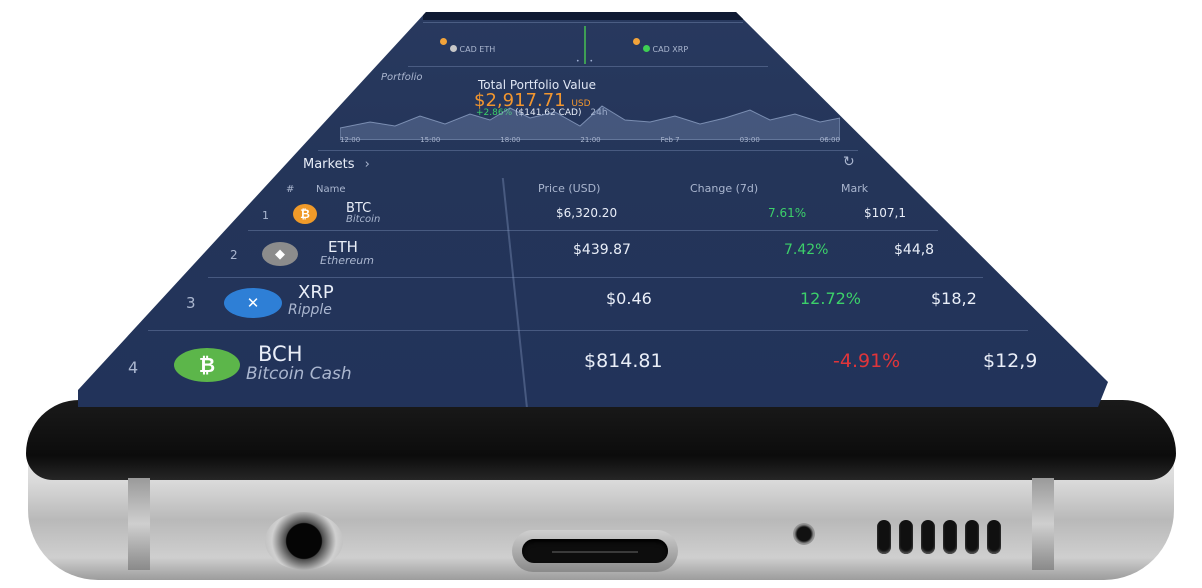 The width and height of the screenshot is (1202, 588). What do you see at coordinates (515, 292) in the screenshot?
I see `column-divider` at bounding box center [515, 292].